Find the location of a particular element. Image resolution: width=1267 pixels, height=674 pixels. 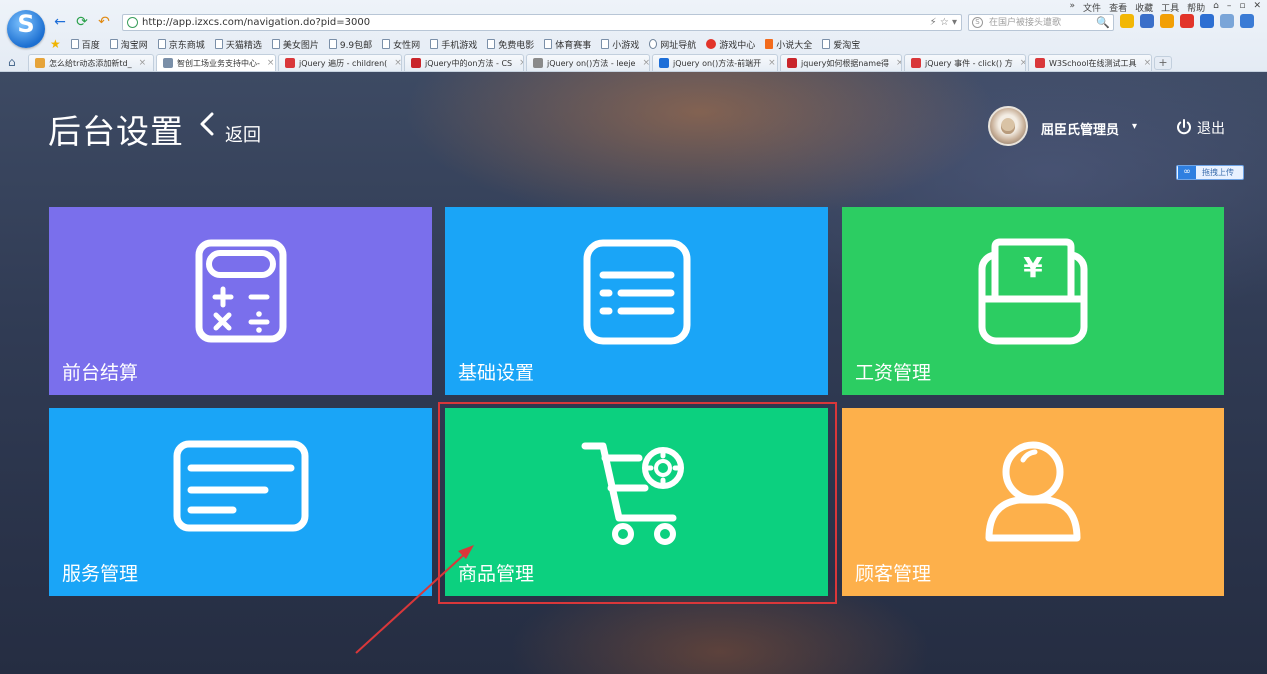

favorite-label: 网址导航 is located at coordinates (678, 45).